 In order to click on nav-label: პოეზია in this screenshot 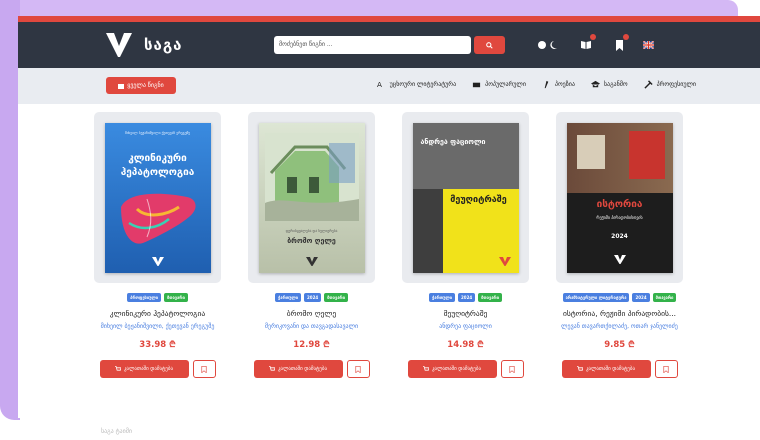, I will do `click(564, 84)`.